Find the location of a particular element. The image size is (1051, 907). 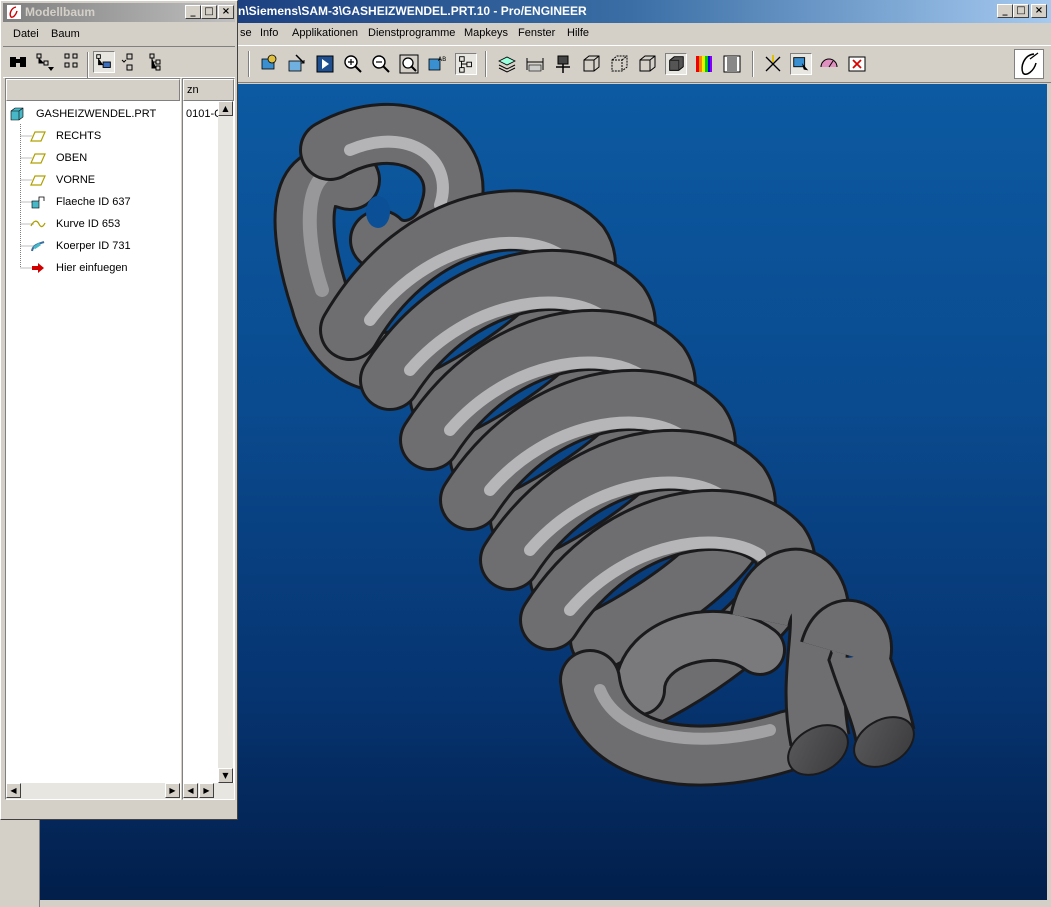

mt-minimize-button: _ is located at coordinates (193, 12).